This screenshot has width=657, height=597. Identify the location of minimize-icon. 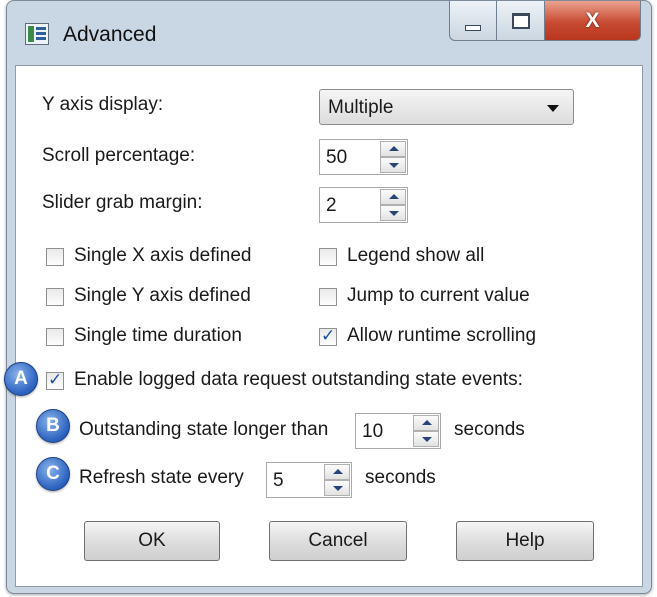
(473, 27).